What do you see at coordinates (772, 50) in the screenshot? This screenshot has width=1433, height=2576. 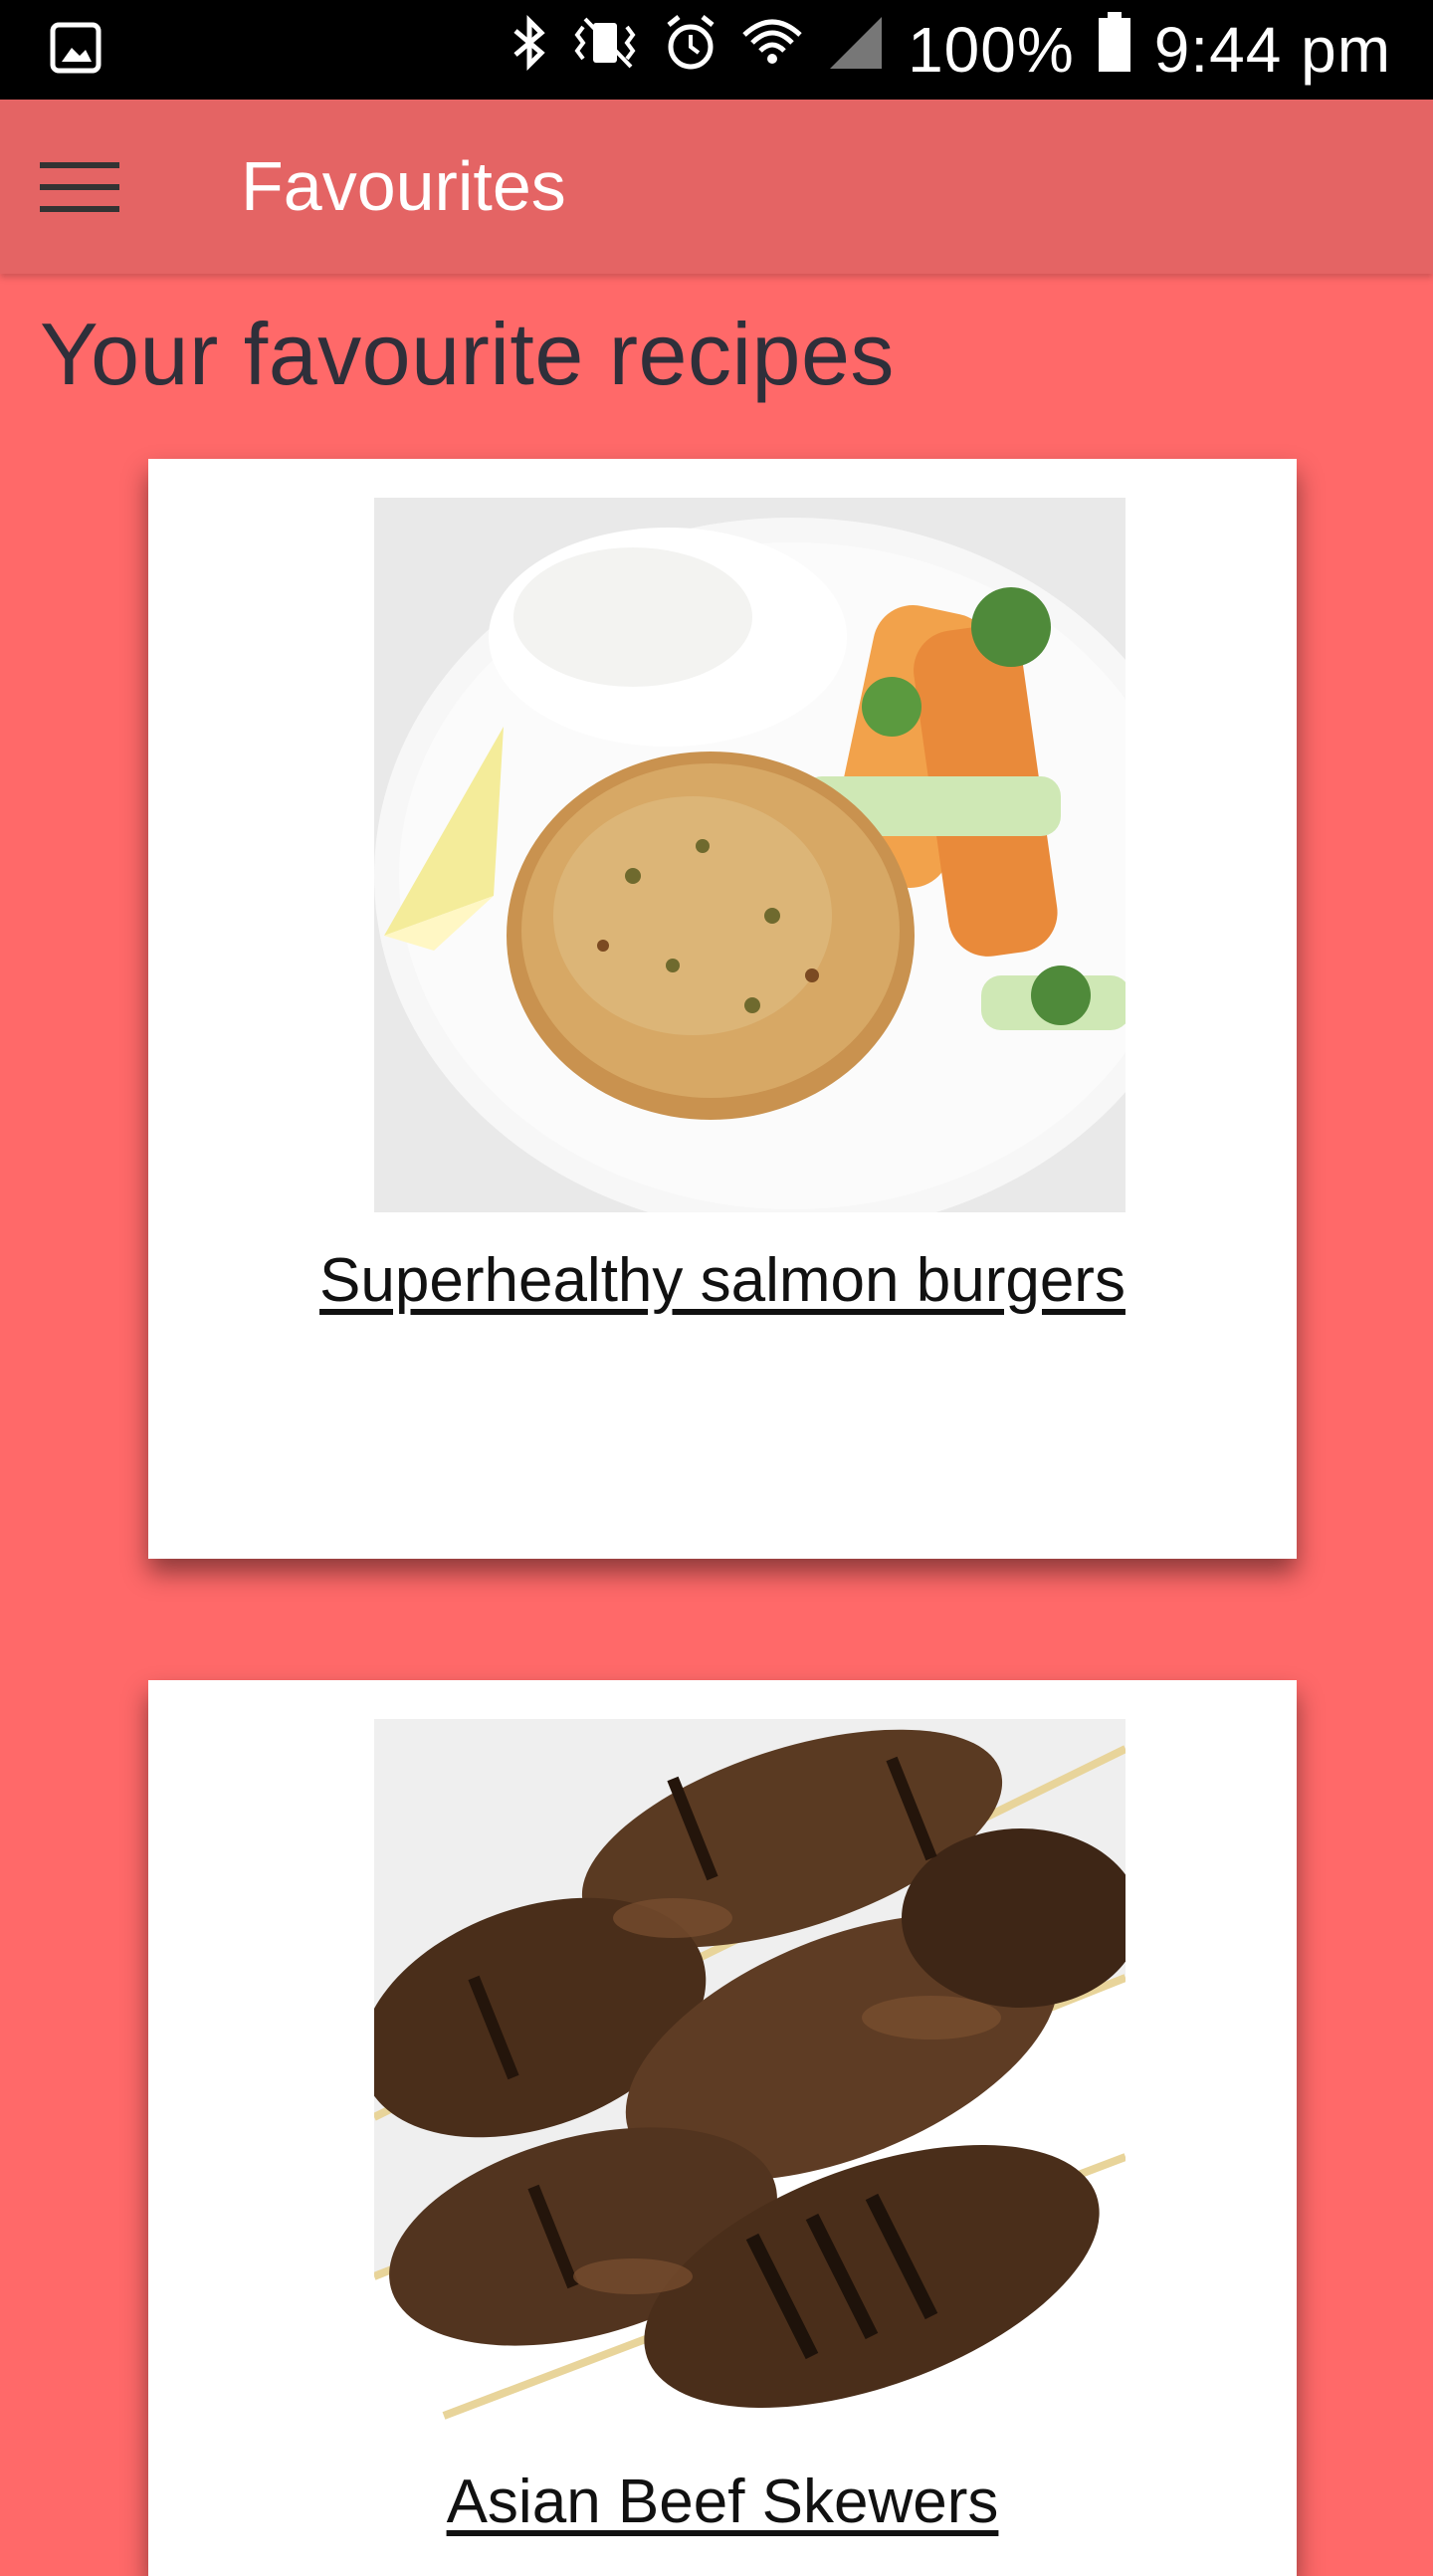 I see `wifi-icon` at bounding box center [772, 50].